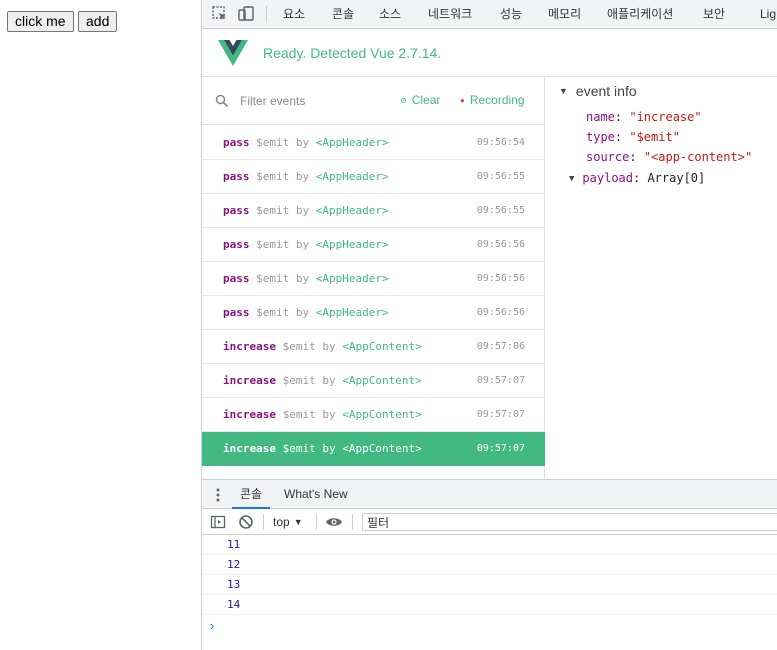 This screenshot has width=777, height=650. I want to click on click-me-button: click me, so click(40, 21).